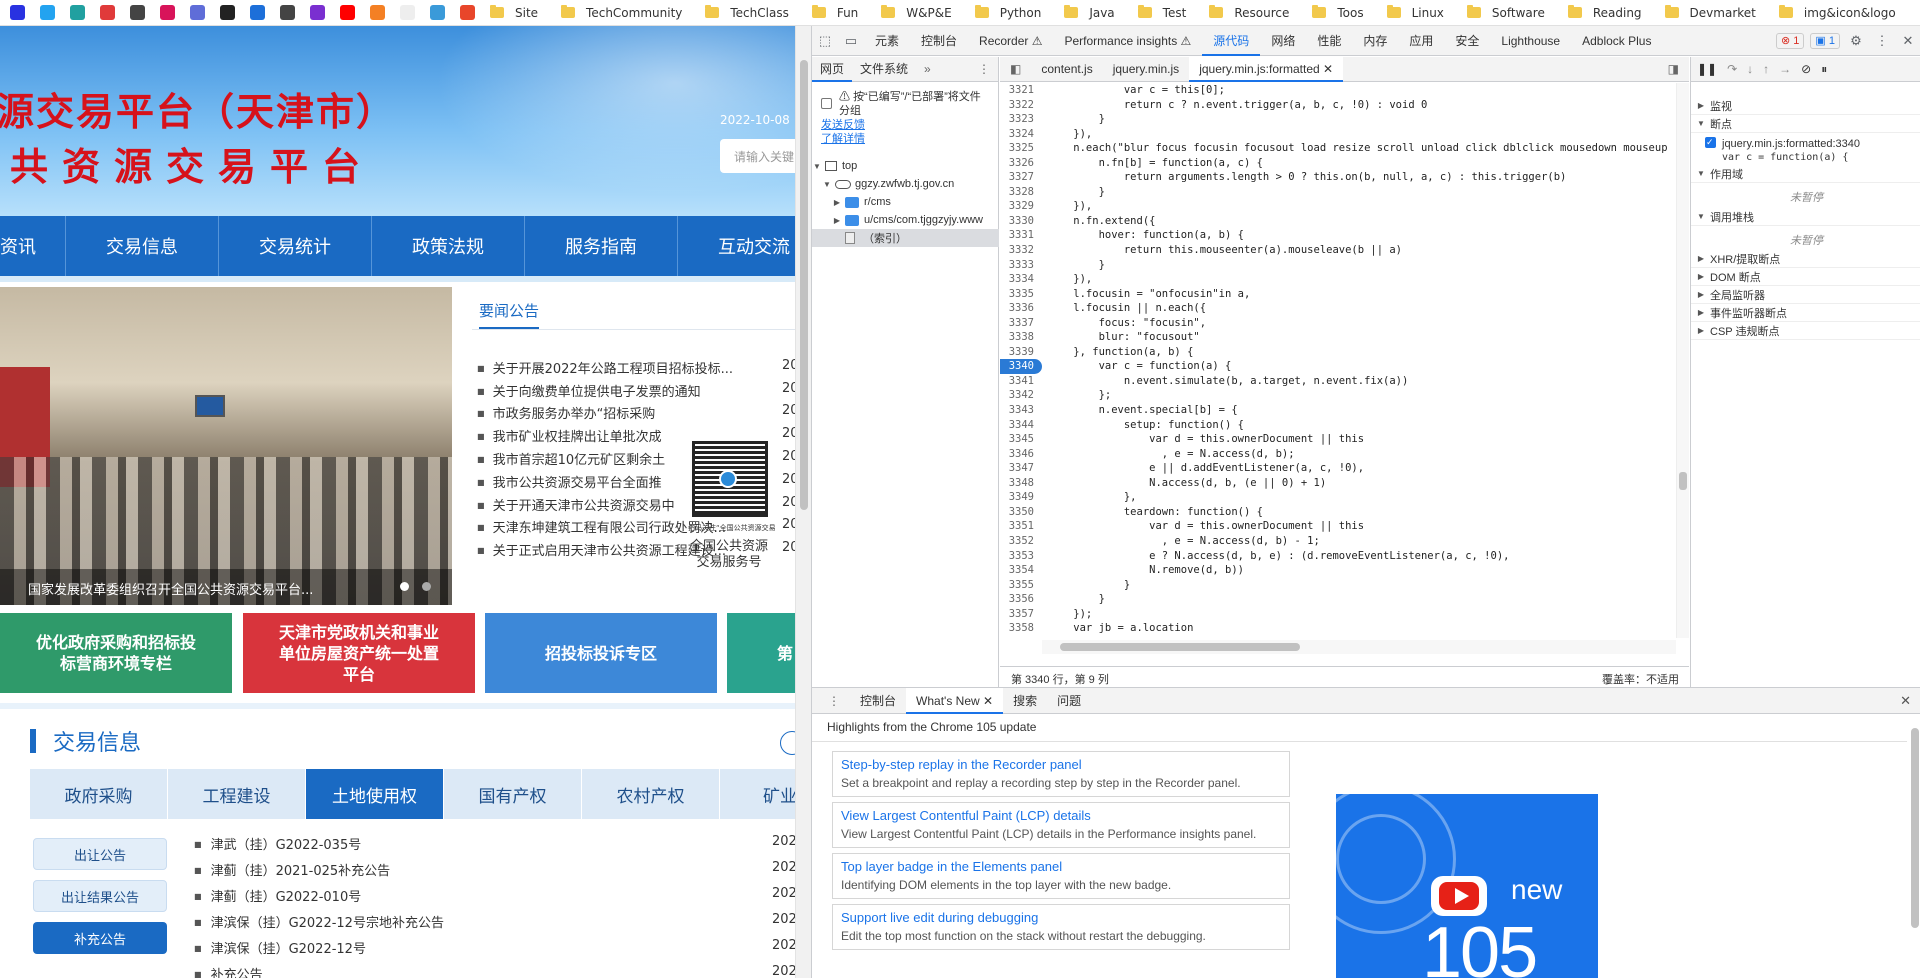  What do you see at coordinates (1344, 352) in the screenshot?
I see `code-line: 3339 }, function(a, b) {` at bounding box center [1344, 352].